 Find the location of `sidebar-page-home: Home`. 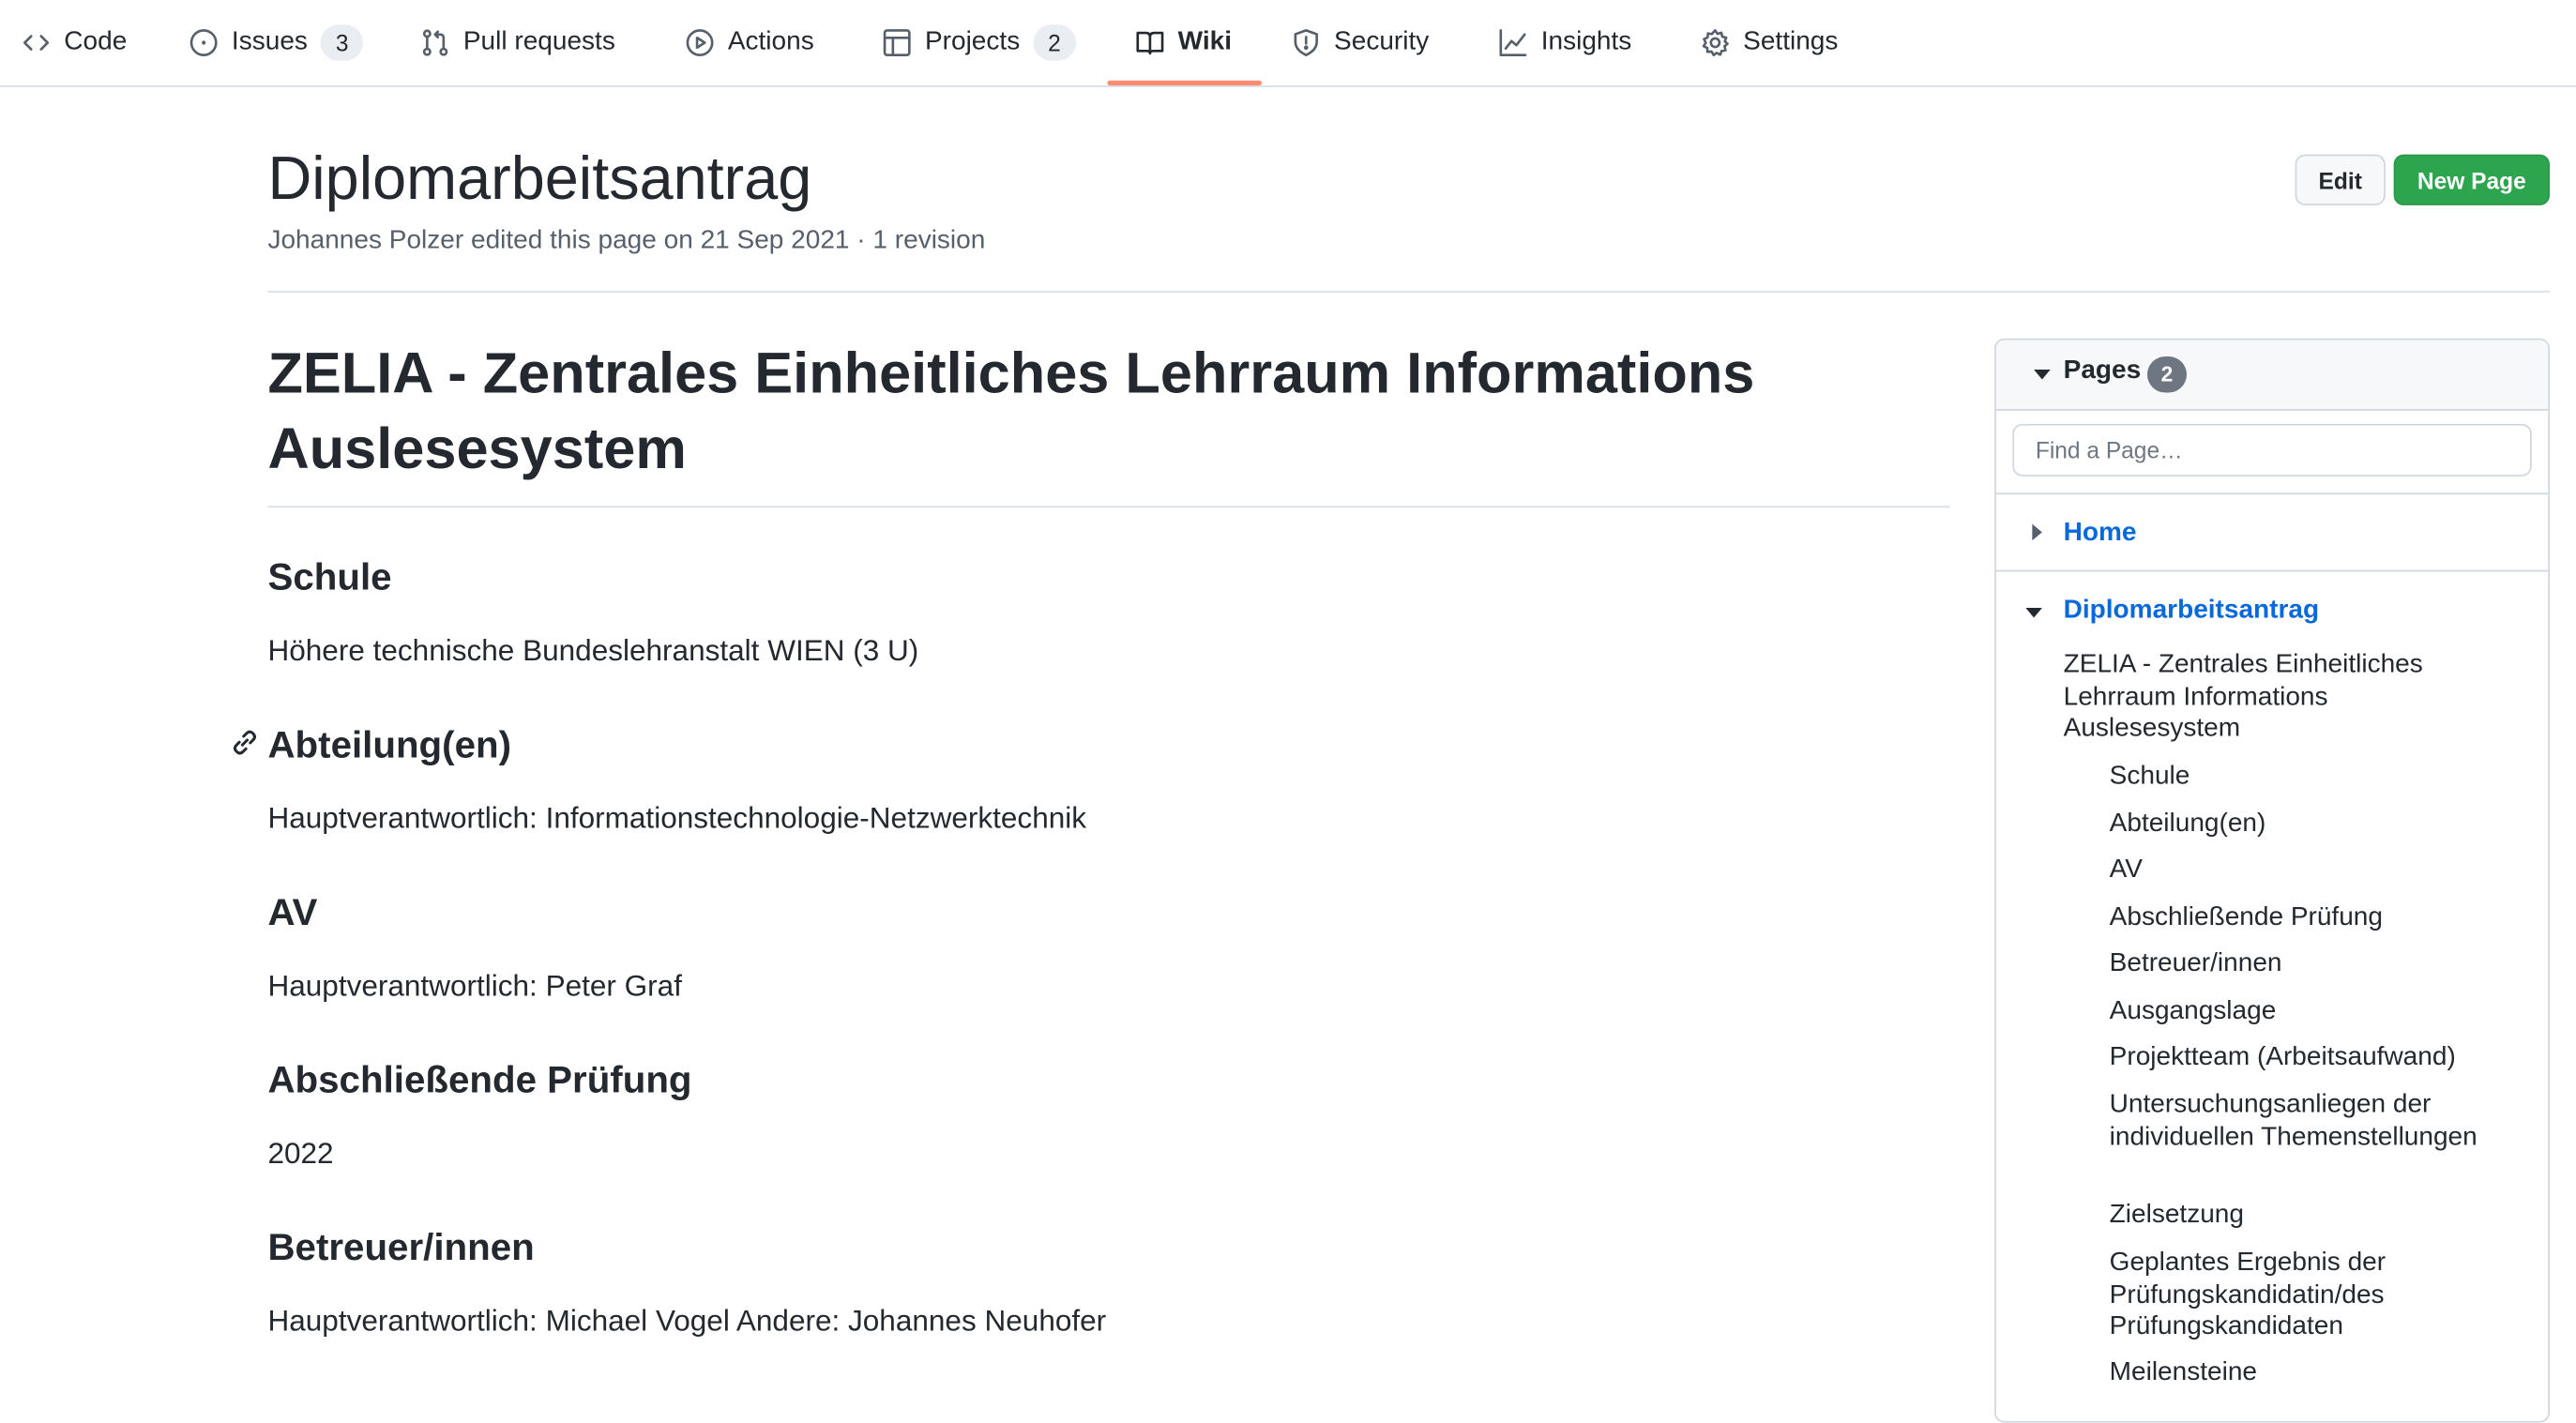

sidebar-page-home: Home is located at coordinates (2100, 534).